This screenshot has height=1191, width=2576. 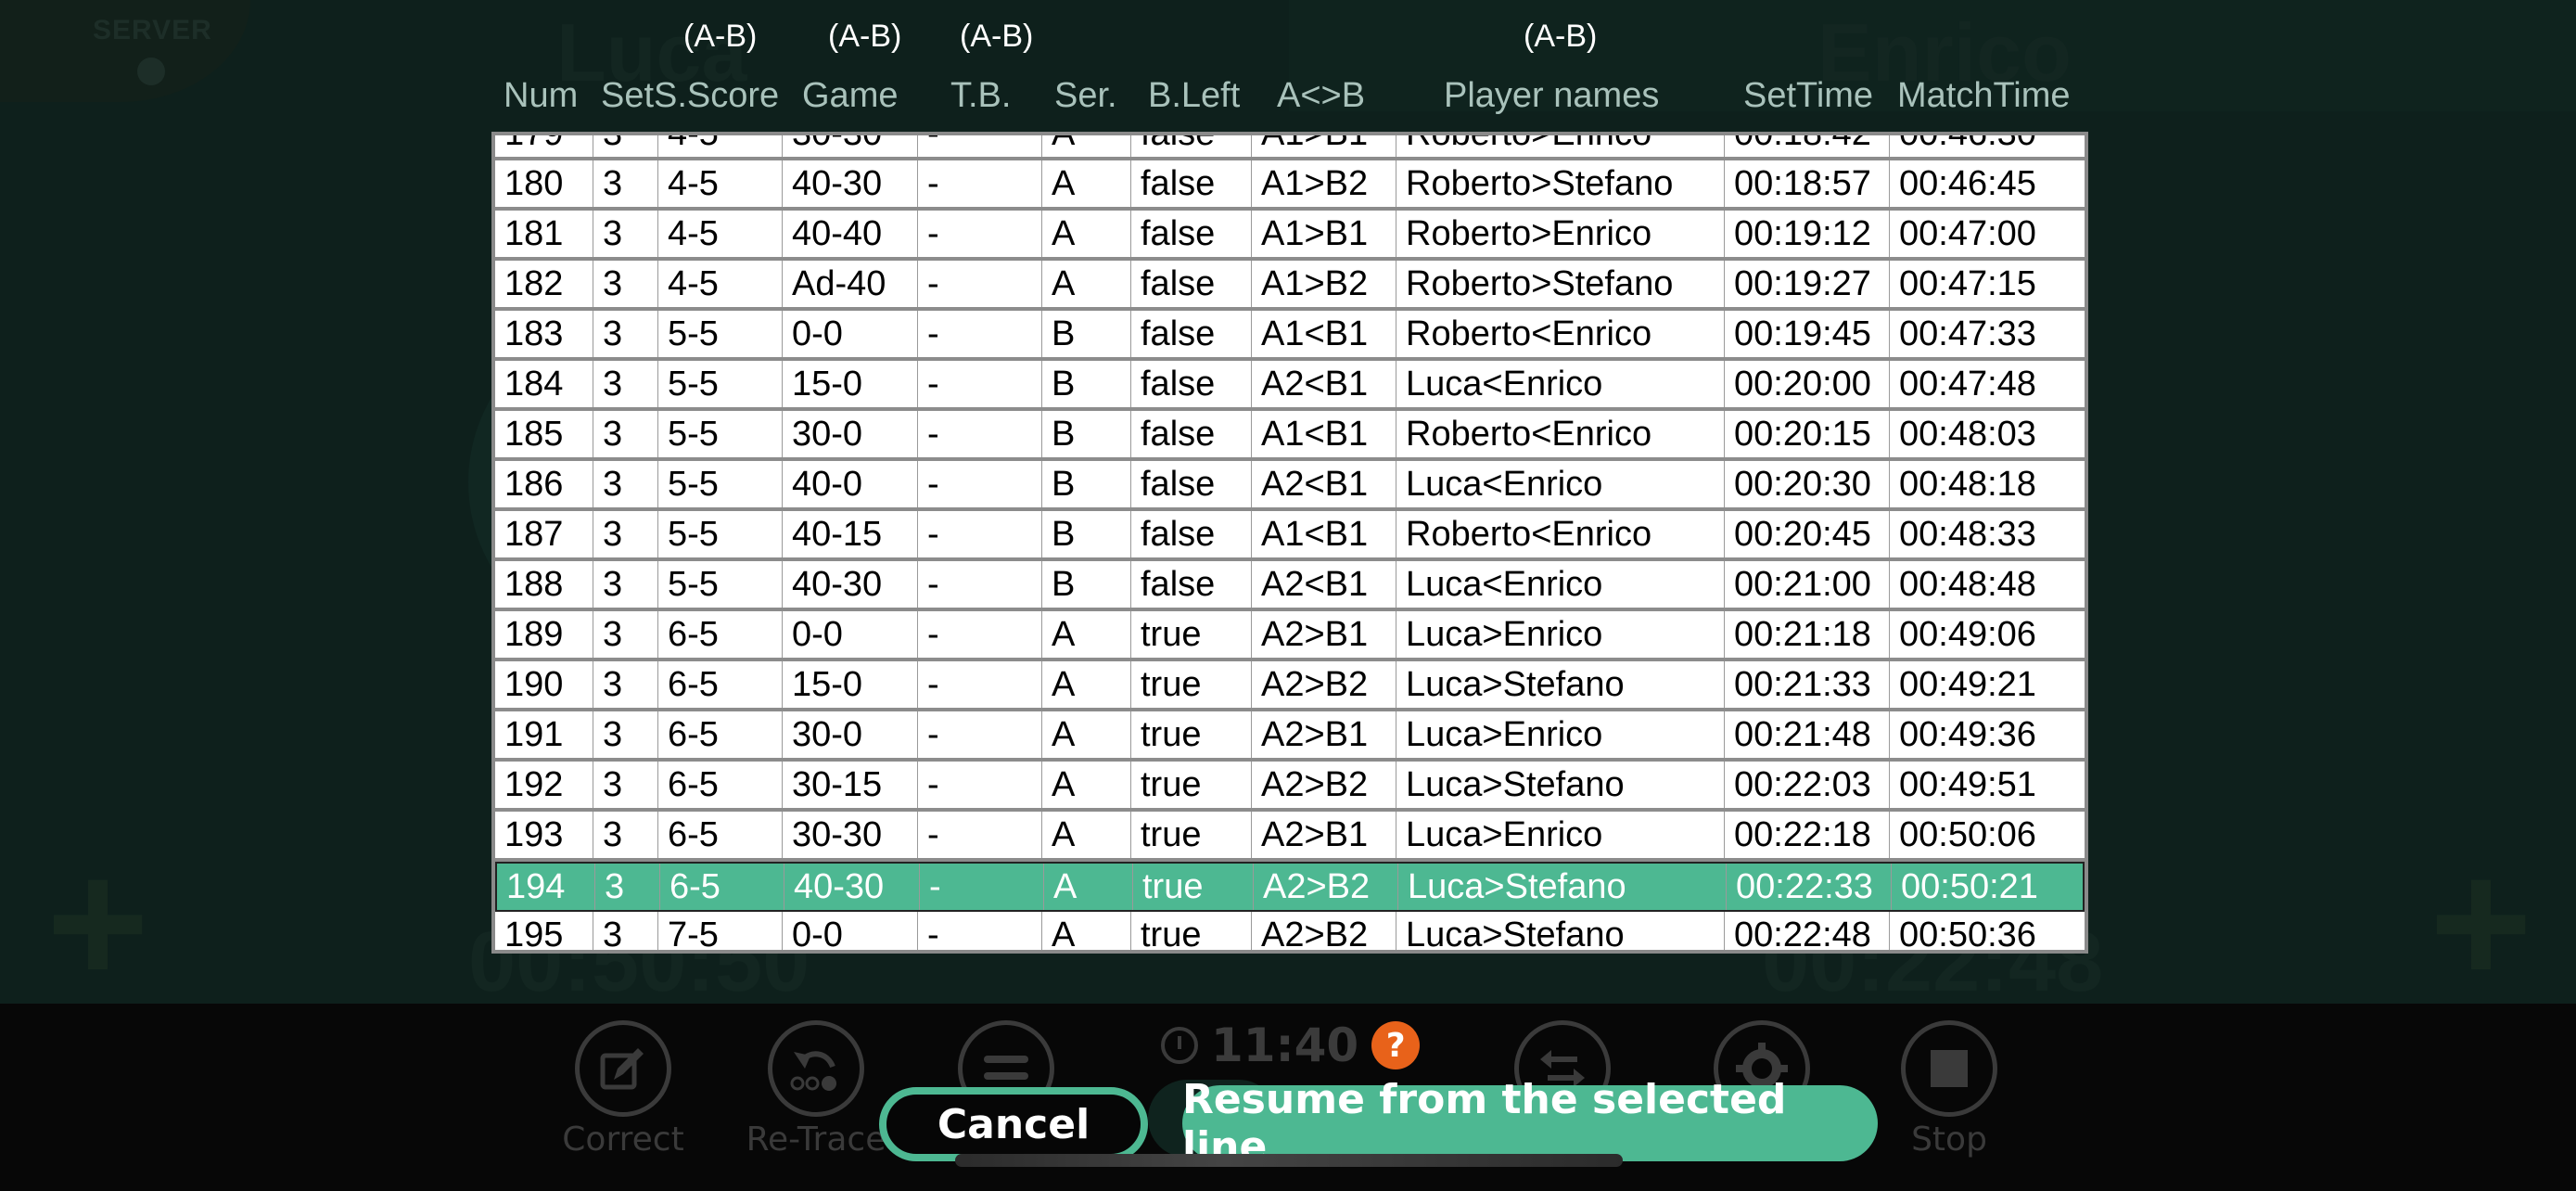 I want to click on help-button: ?, so click(x=1396, y=1045).